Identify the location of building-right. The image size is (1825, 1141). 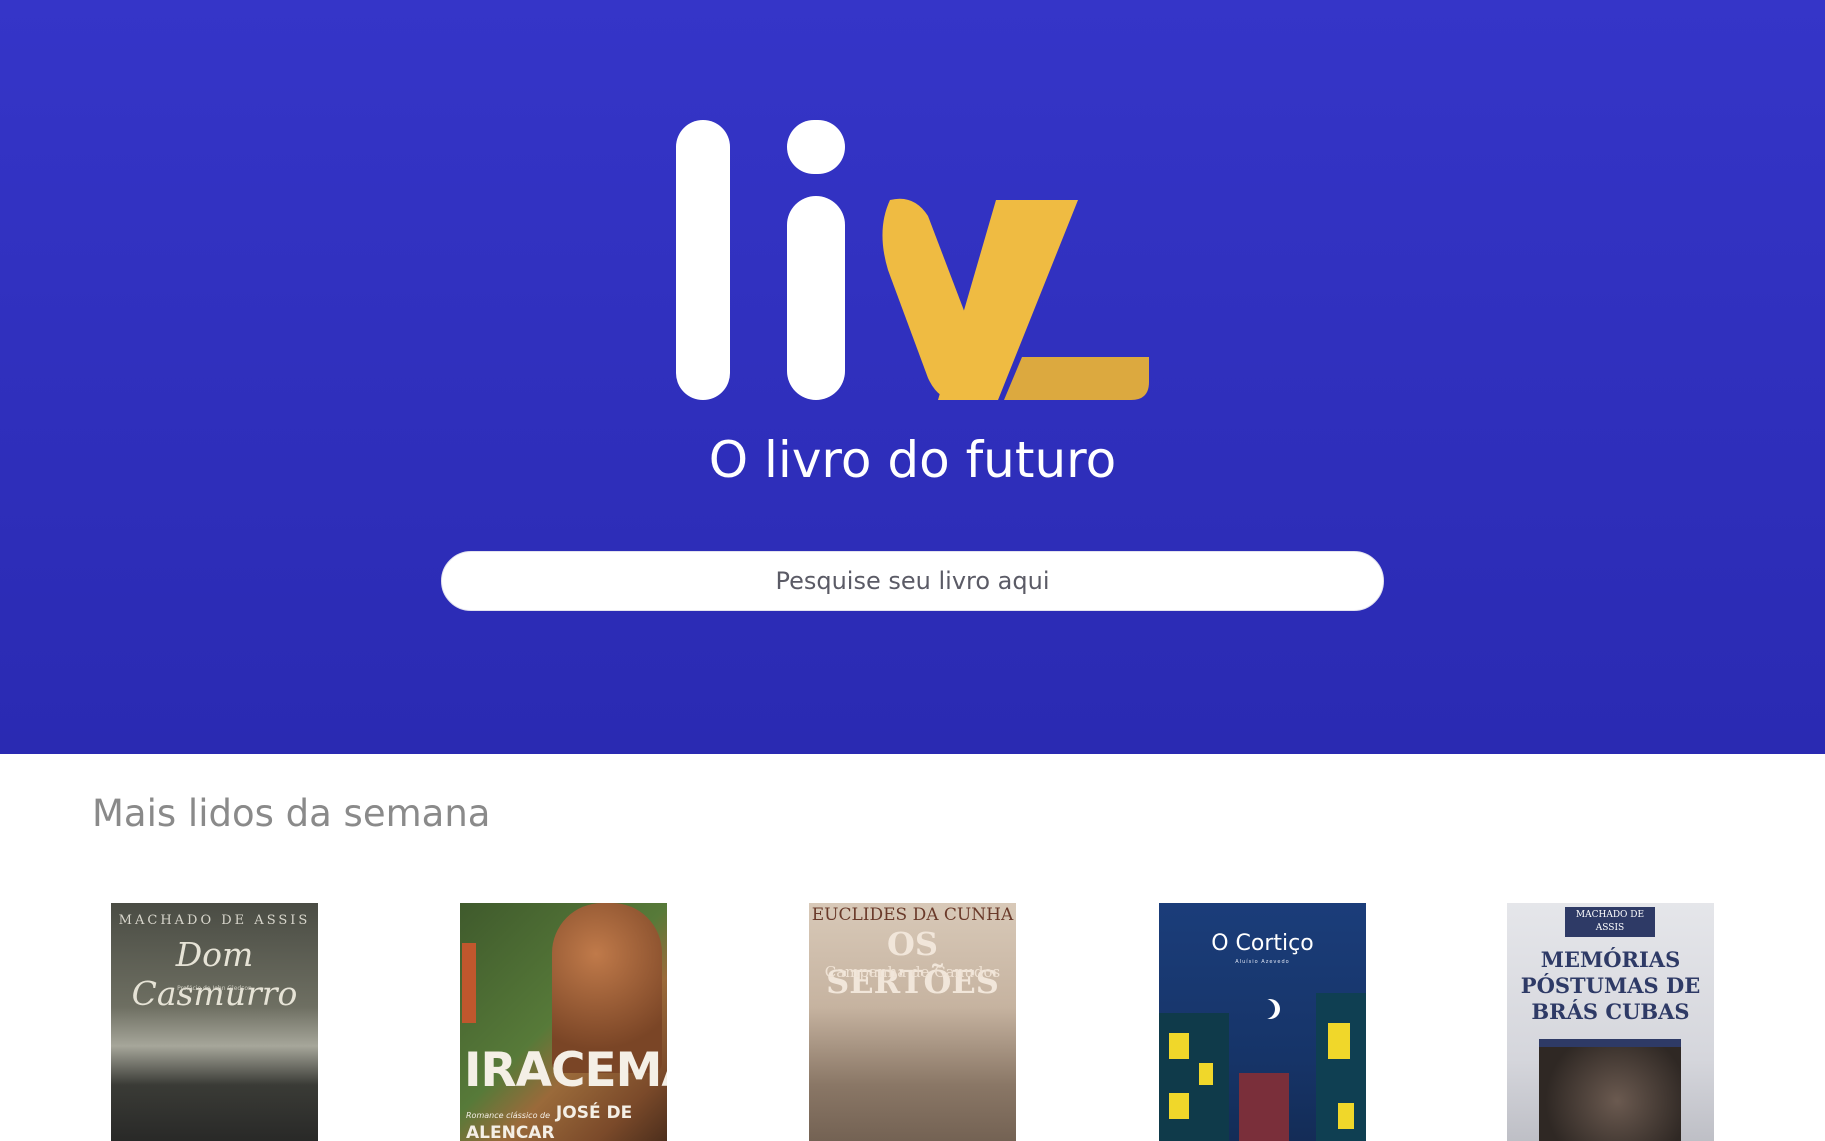
(1341, 1067).